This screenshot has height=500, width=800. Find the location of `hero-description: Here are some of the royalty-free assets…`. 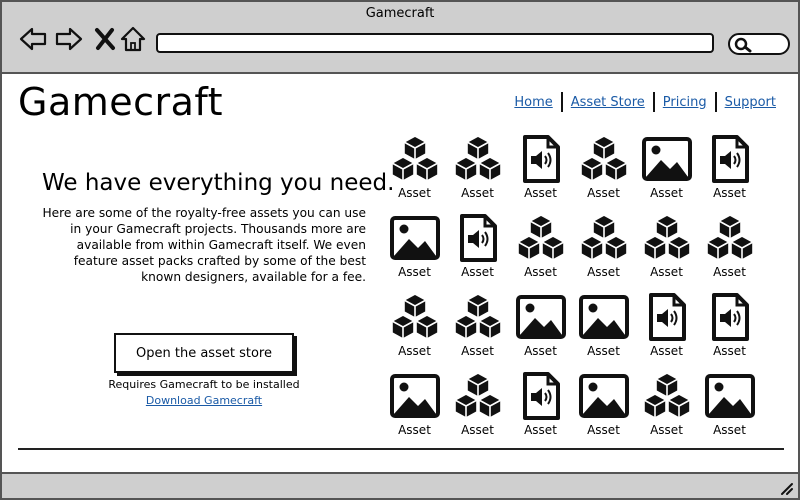

hero-description: Here are some of the royalty-free assets… is located at coordinates (204, 245).